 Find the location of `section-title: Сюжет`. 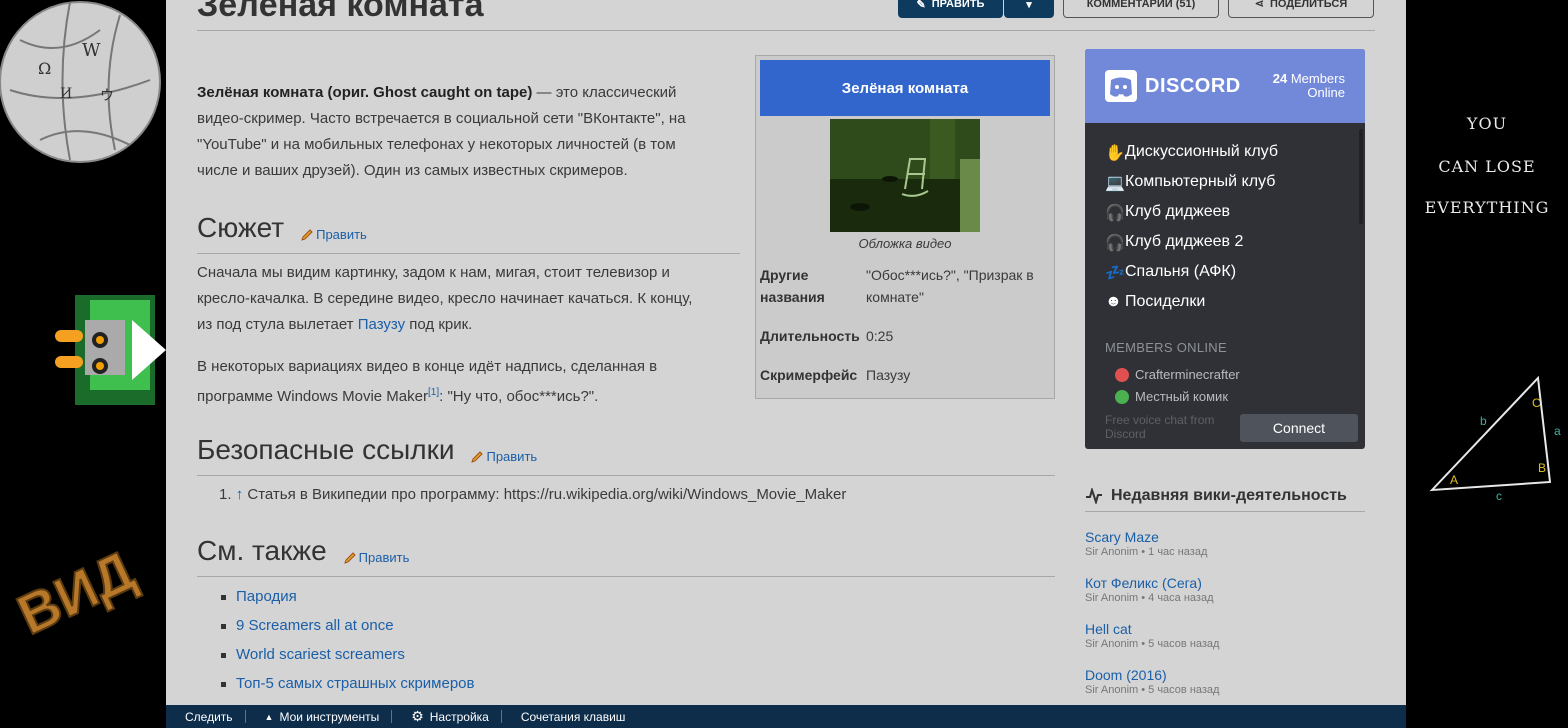

section-title: Сюжет is located at coordinates (241, 227).